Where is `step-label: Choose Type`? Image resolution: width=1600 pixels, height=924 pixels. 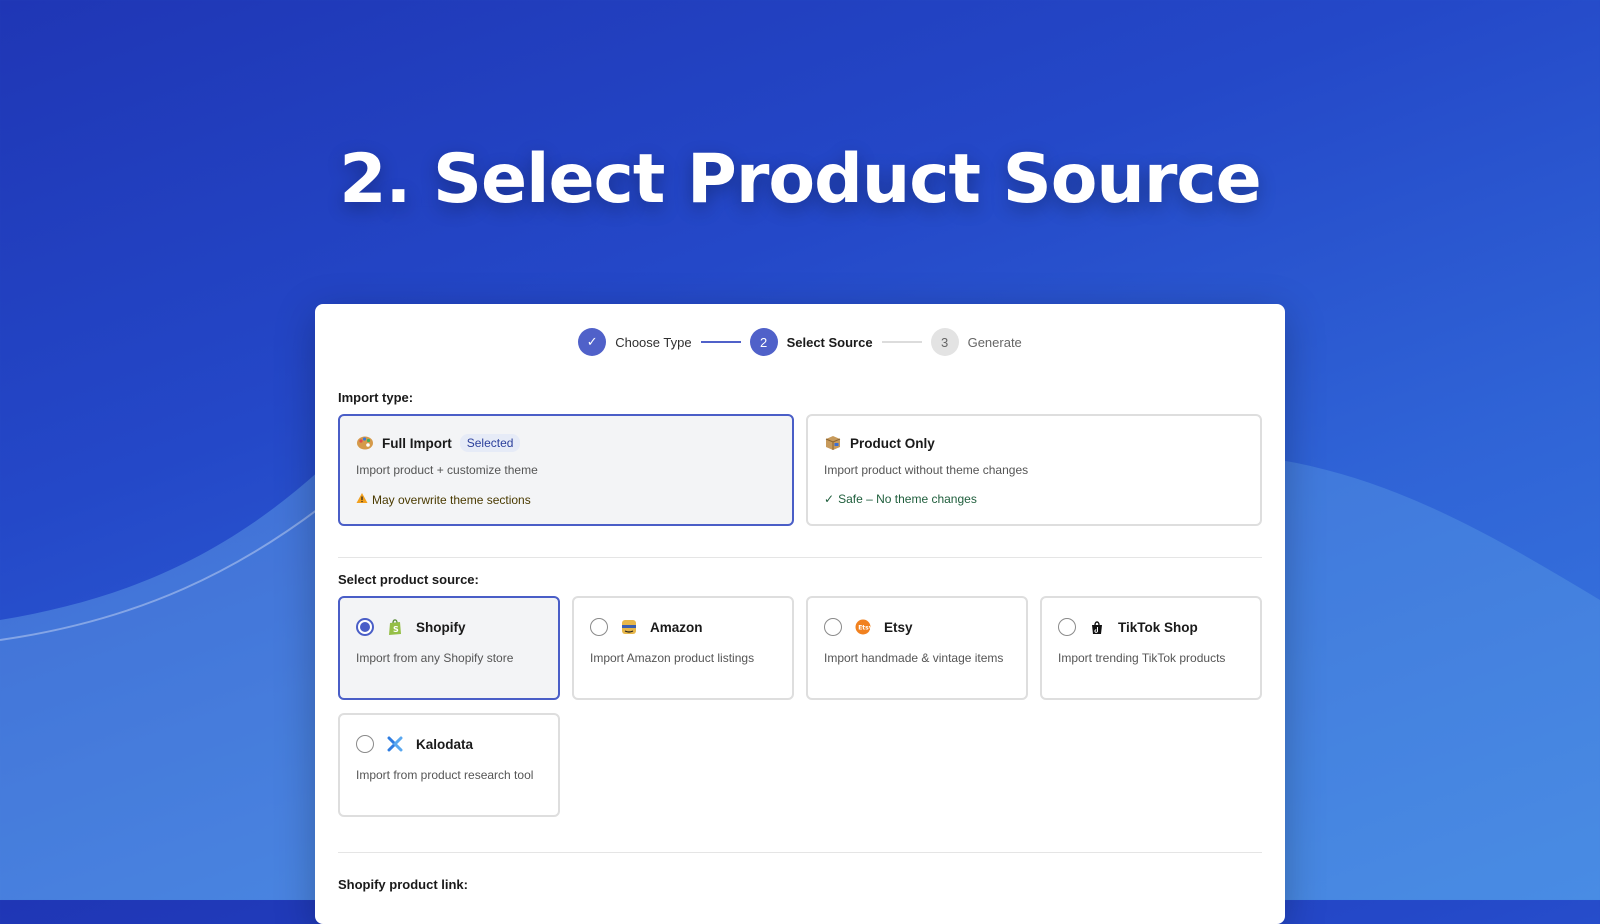
step-label: Choose Type is located at coordinates (653, 342).